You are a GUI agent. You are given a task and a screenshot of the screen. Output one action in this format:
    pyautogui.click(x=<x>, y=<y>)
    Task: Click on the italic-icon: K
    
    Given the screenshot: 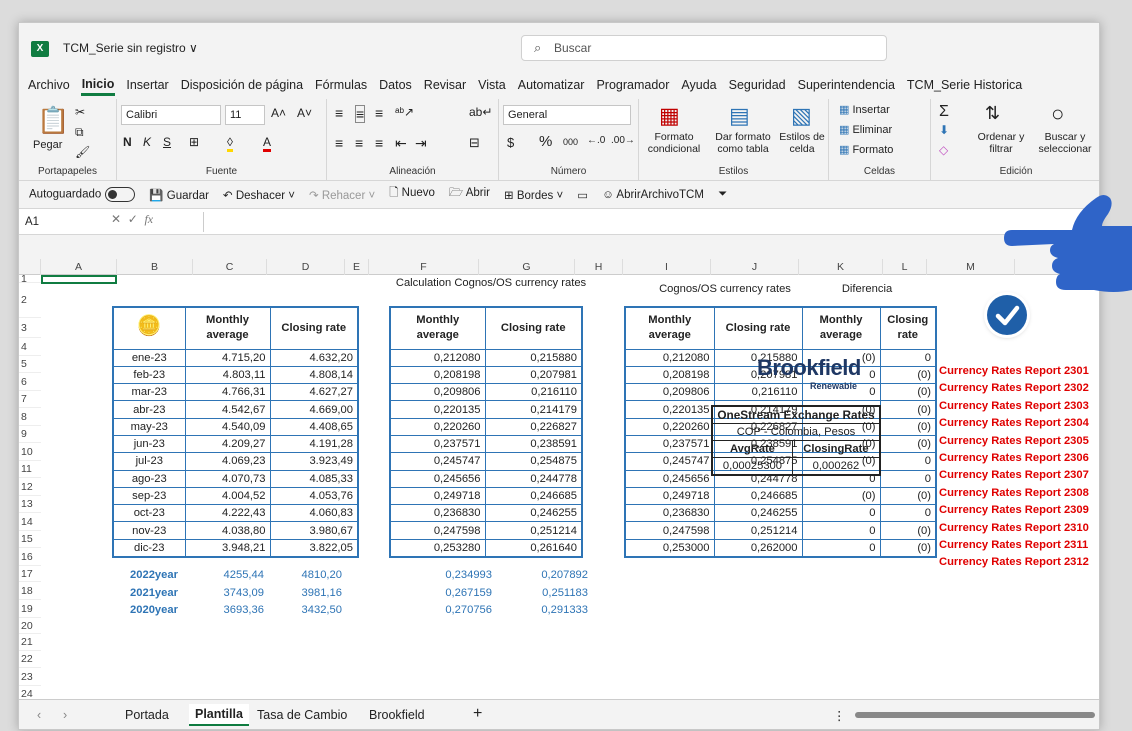 What is the action you would take?
    pyautogui.click(x=147, y=142)
    